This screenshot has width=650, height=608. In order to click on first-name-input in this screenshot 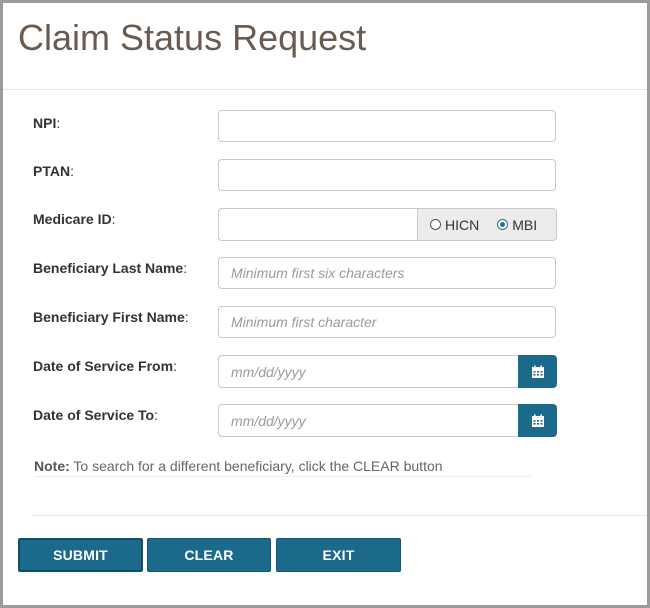, I will do `click(387, 322)`.